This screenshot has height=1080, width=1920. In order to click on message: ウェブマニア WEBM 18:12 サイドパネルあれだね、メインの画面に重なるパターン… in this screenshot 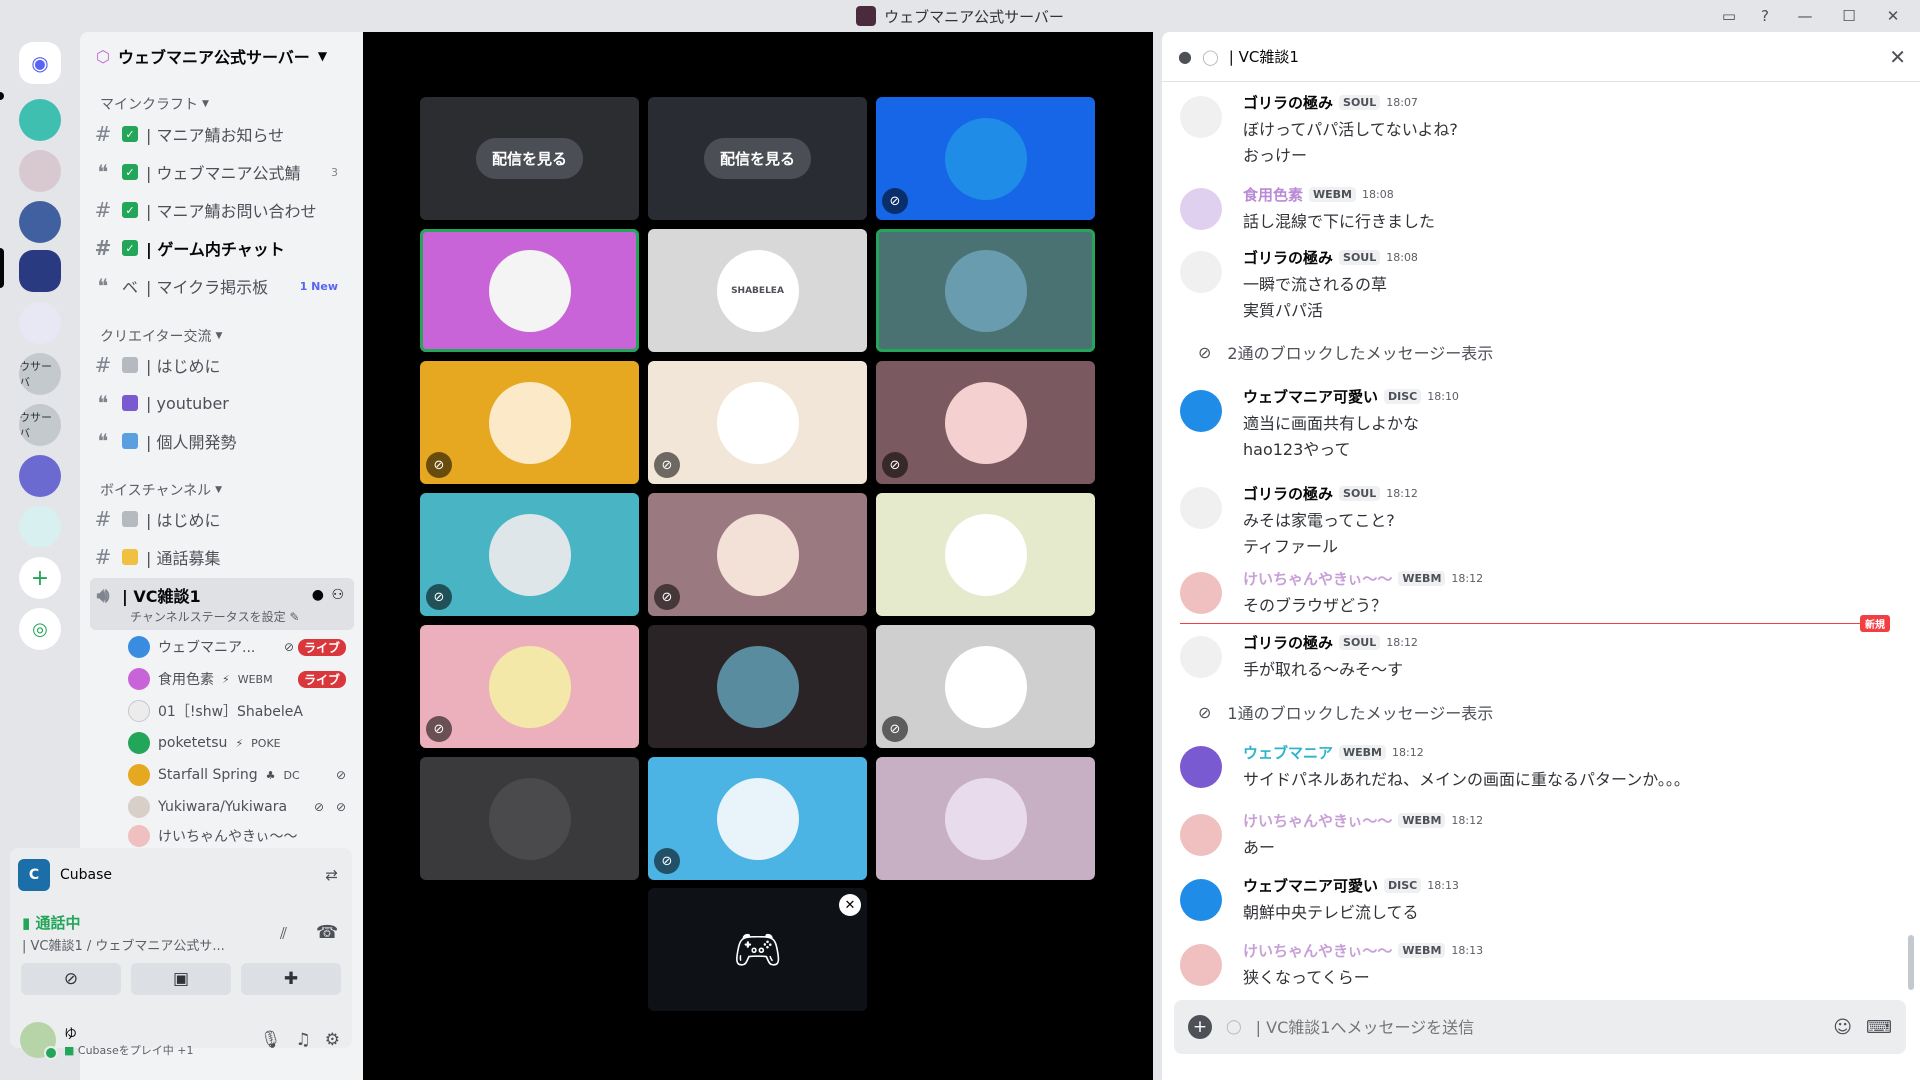, I will do `click(1540, 767)`.